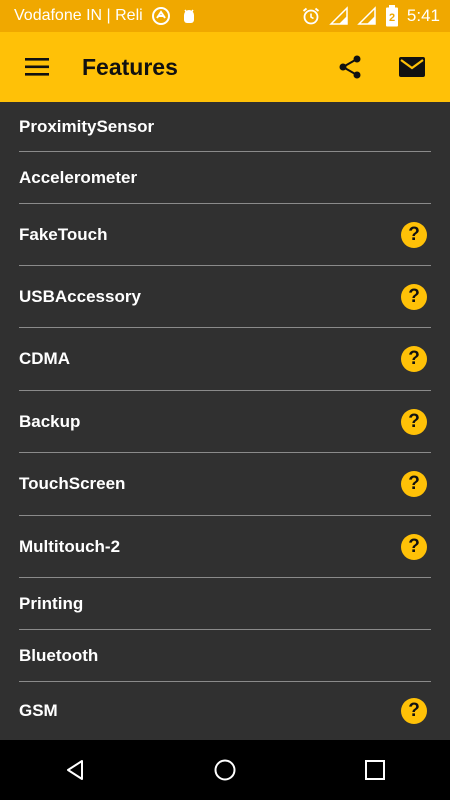 The width and height of the screenshot is (450, 800). Describe the element at coordinates (78, 177) in the screenshot. I see `feature-label: Accelerometer` at that location.